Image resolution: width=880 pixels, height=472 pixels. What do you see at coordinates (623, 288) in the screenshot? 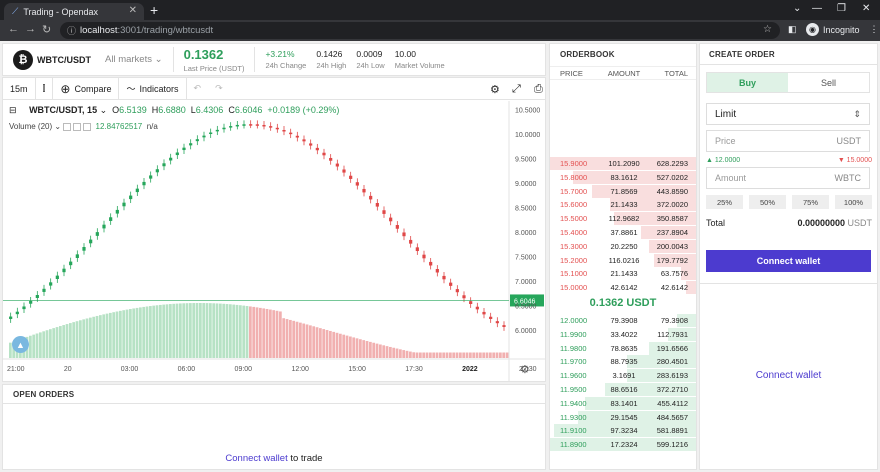
I see `ask-row: 15.0000 42.6142 42.6142` at bounding box center [623, 288].